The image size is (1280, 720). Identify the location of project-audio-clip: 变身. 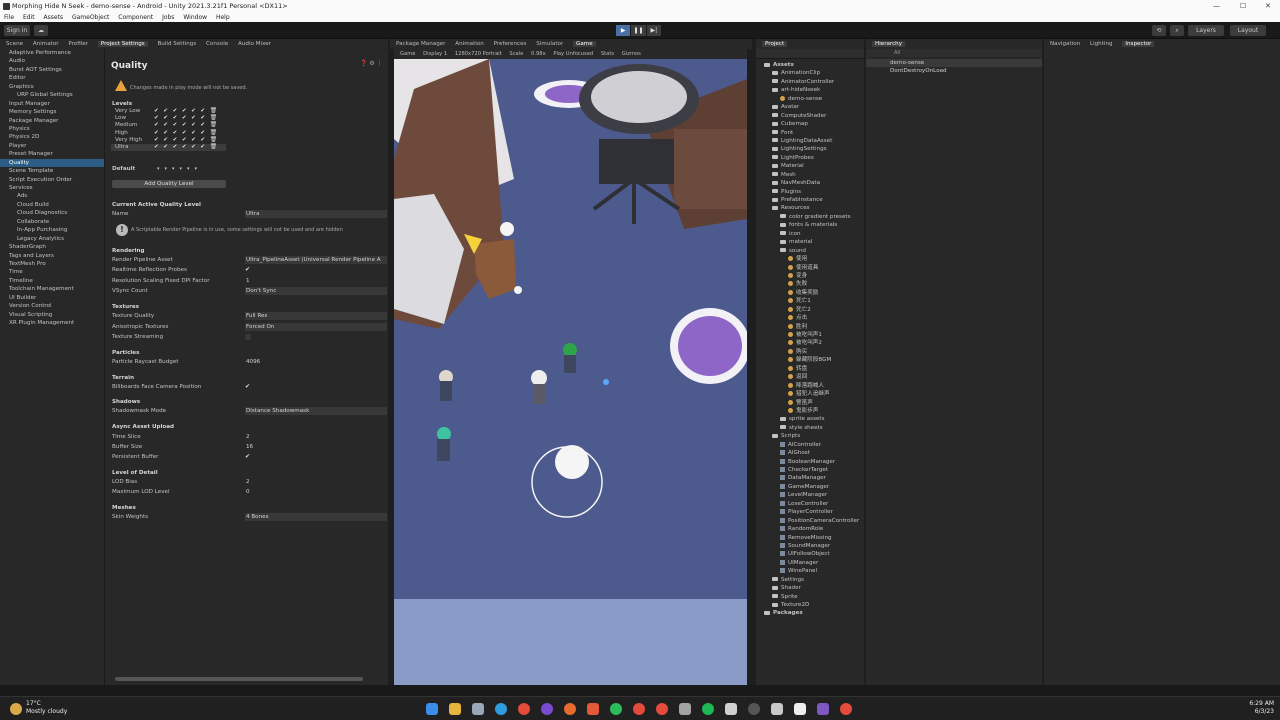
(810, 276).